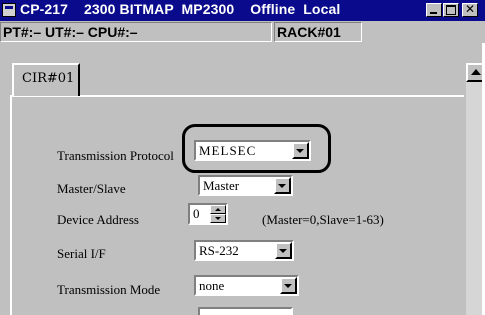 The height and width of the screenshot is (315, 485). I want to click on tab-cir01-label: CIR#01, so click(48, 78).